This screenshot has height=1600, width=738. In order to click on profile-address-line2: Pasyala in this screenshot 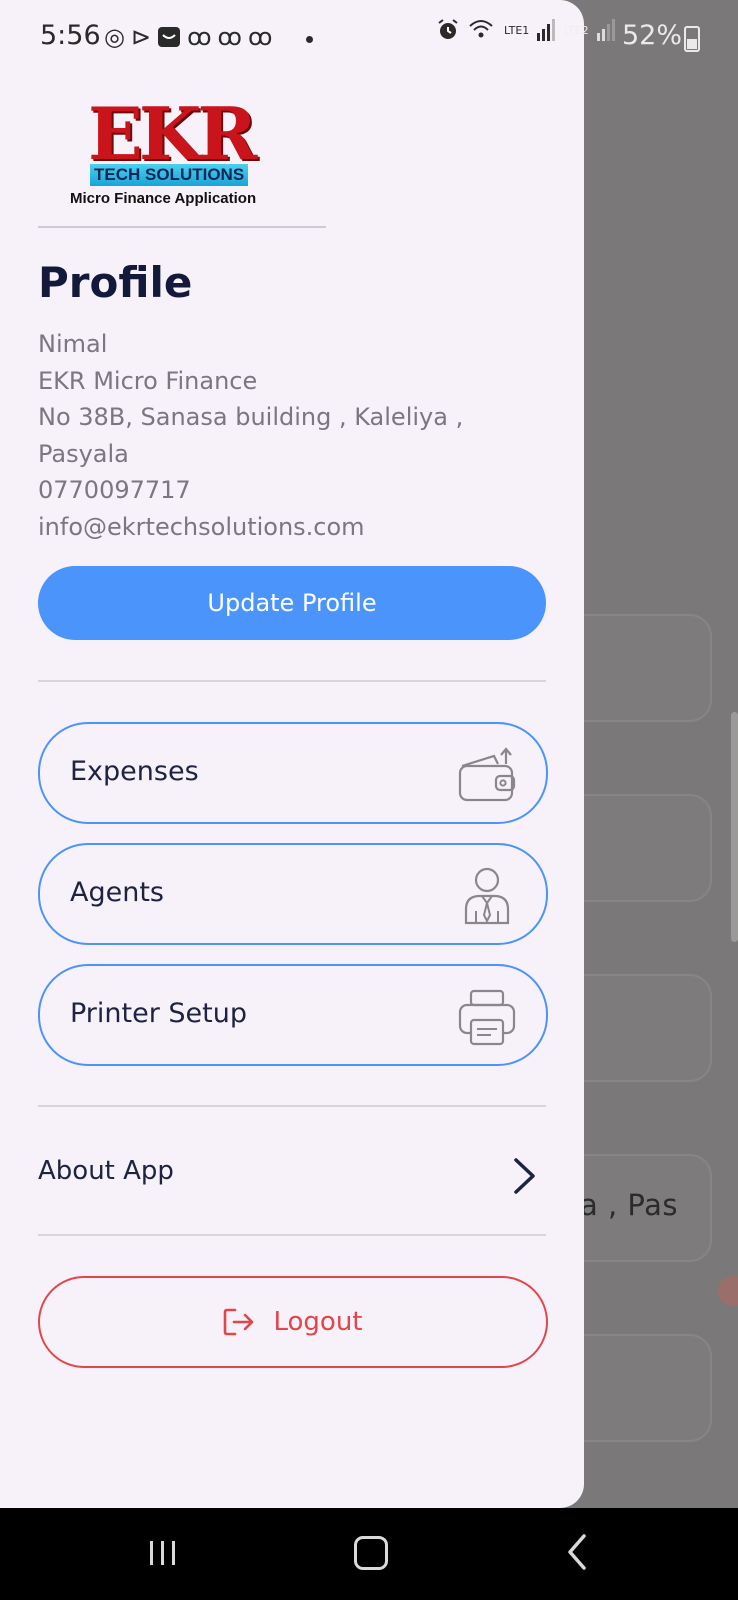, I will do `click(83, 453)`.